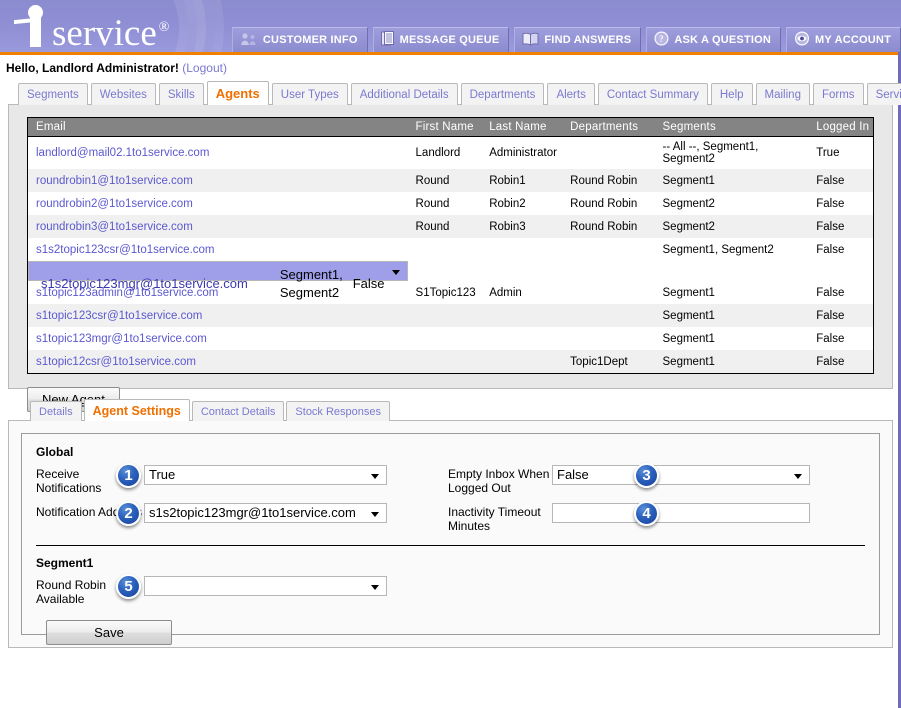 The height and width of the screenshot is (708, 901). What do you see at coordinates (144, 283) in the screenshot?
I see `agent-email-link: s1s2topic123mgr@1to1service.com` at bounding box center [144, 283].